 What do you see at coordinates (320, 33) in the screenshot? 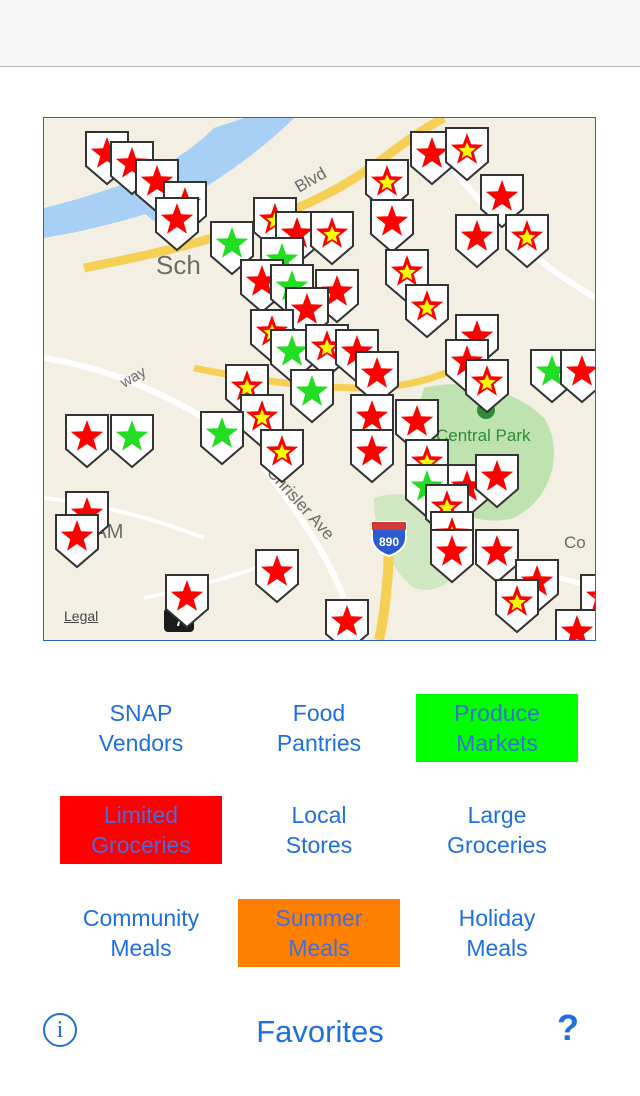
I see `navigation-bar` at bounding box center [320, 33].